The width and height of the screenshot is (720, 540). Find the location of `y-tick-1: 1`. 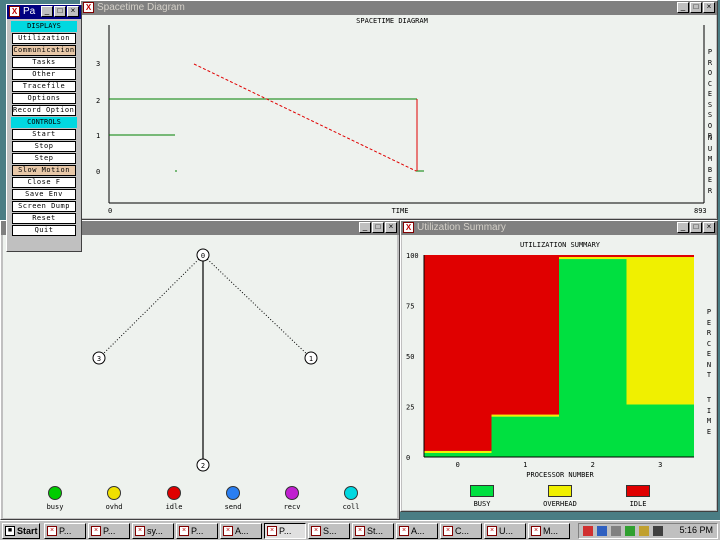

y-tick-1: 1 is located at coordinates (98, 136).